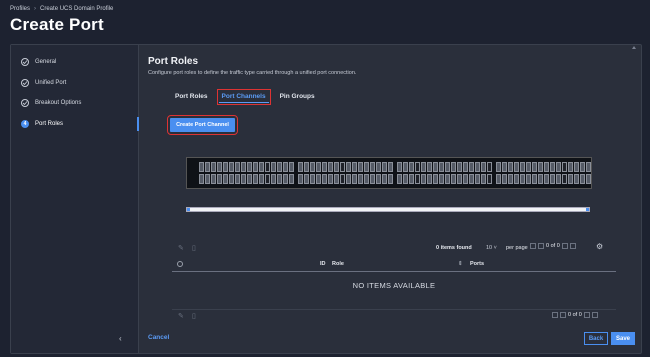 This screenshot has width=650, height=357. Describe the element at coordinates (587, 209) in the screenshot. I see `slider-handle-right` at that location.